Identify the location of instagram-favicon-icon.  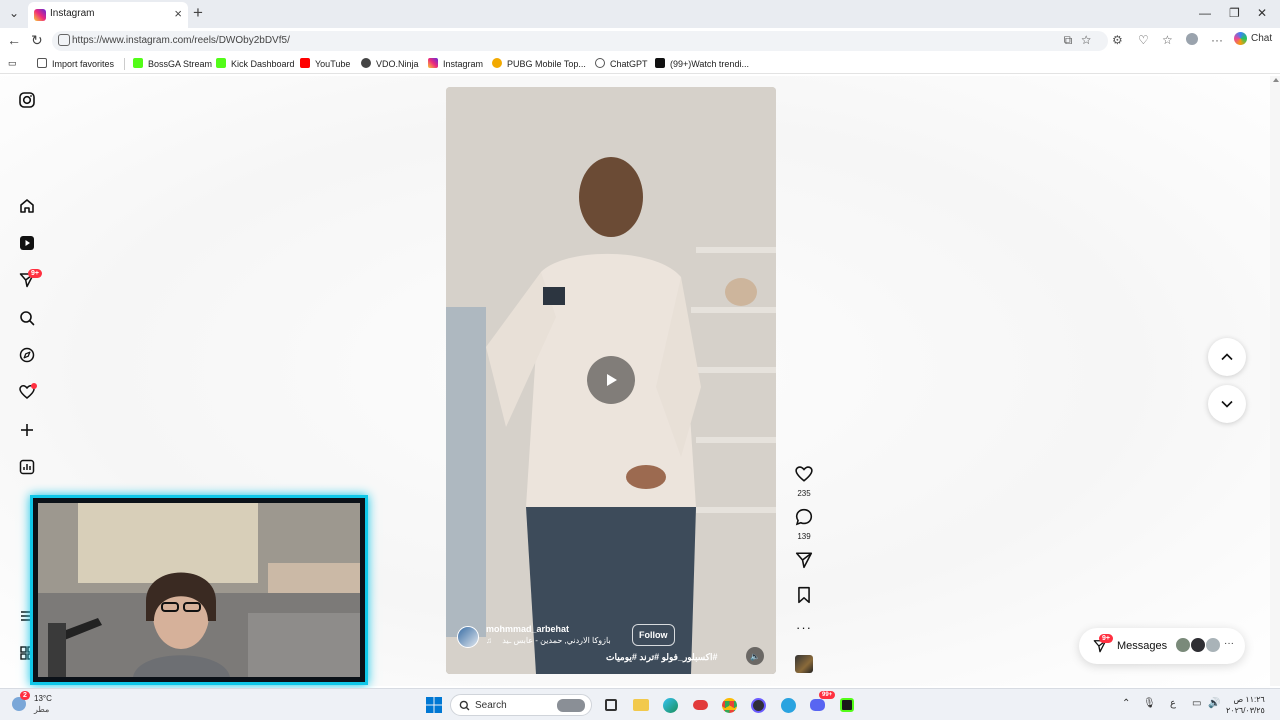
(40, 15).